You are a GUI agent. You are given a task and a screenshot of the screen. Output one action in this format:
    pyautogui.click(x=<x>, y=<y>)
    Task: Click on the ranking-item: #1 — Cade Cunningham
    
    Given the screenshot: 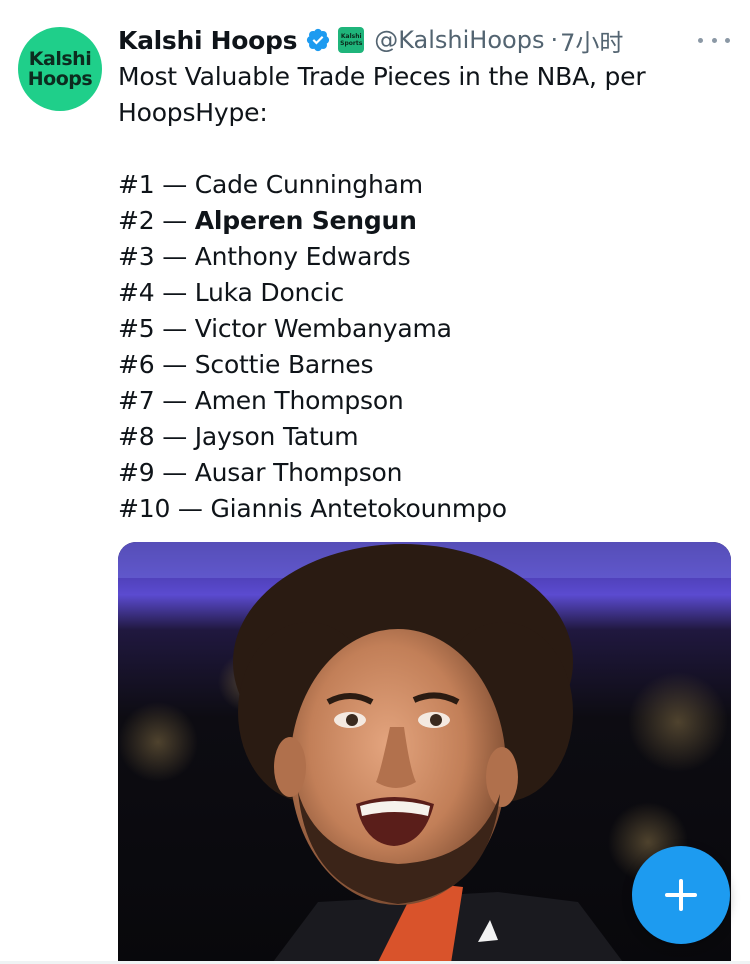 What is the action you would take?
    pyautogui.click(x=423, y=185)
    